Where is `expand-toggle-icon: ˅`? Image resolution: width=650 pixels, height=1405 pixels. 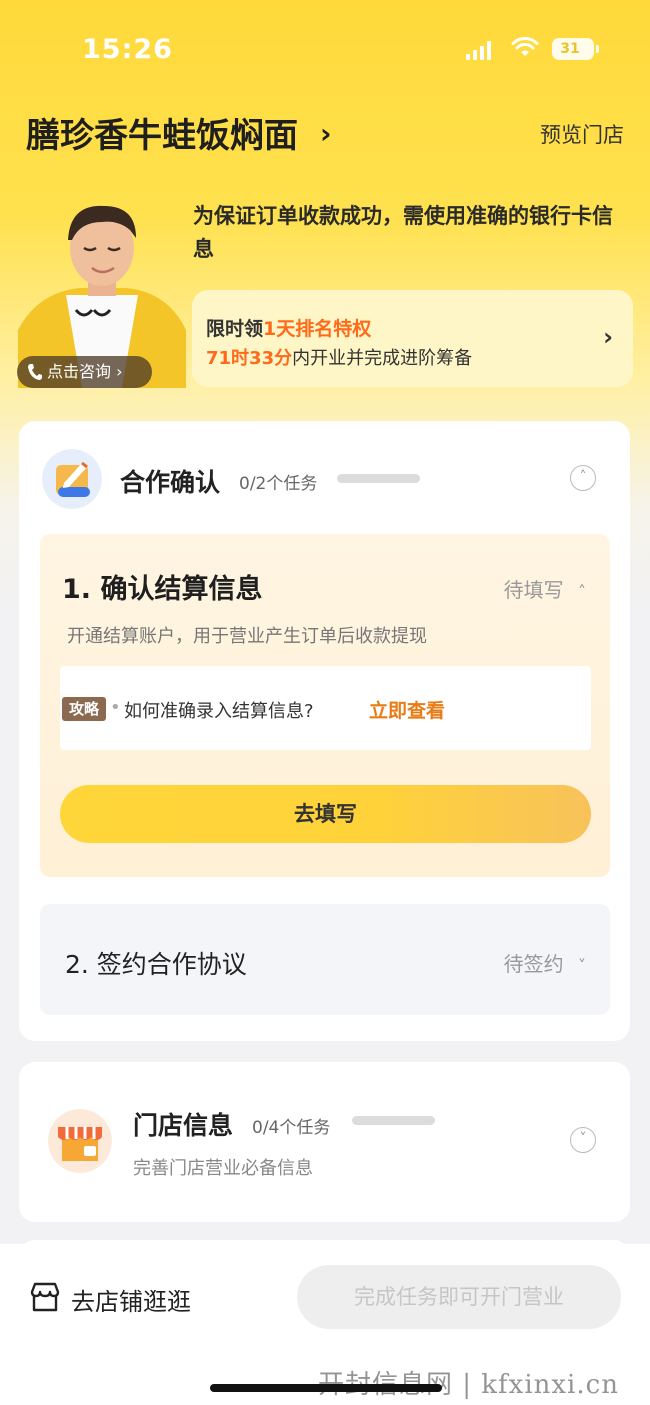 expand-toggle-icon: ˅ is located at coordinates (583, 1140).